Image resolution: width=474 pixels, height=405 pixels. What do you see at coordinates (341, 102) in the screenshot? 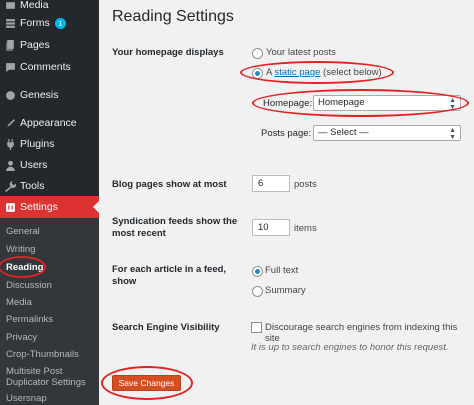
I see `homepage-select-value: Homepage` at bounding box center [341, 102].